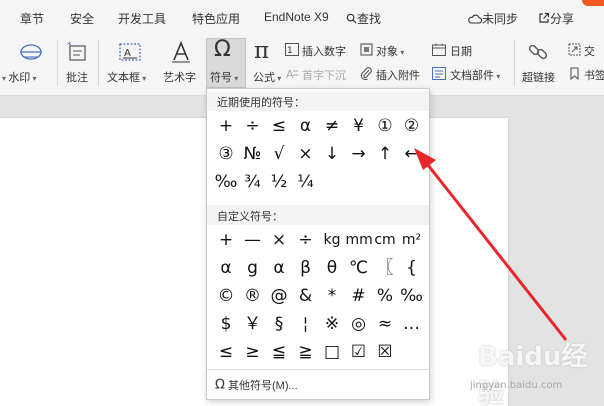 Image resolution: width=604 pixels, height=406 pixels. Describe the element at coordinates (516, 385) in the screenshot. I see `baidu-watermark-url: jingyan.baidu.com` at that location.